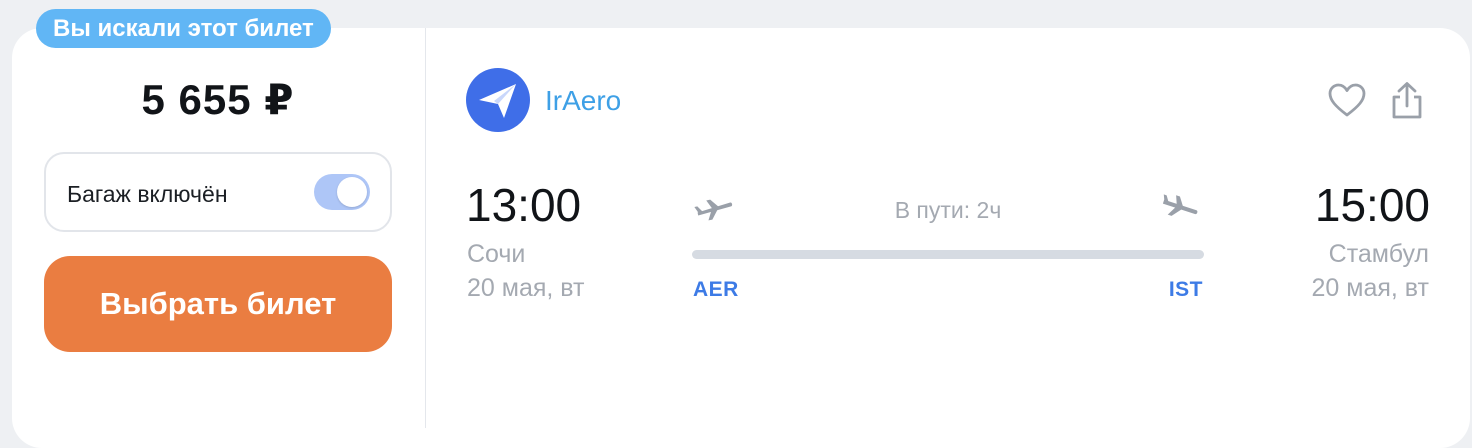  What do you see at coordinates (1370, 288) in the screenshot?
I see `arrival-date: 20 мая, вт` at bounding box center [1370, 288].